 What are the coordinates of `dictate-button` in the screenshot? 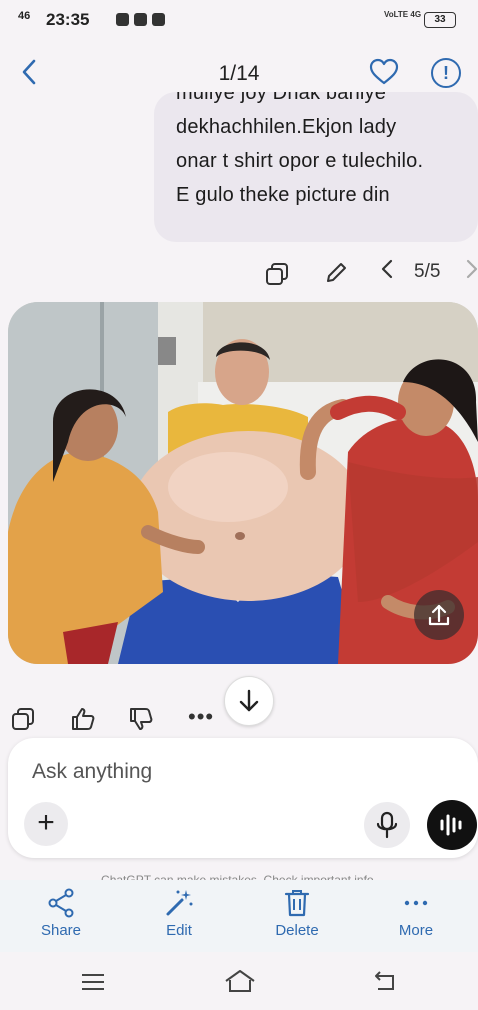 It's located at (387, 825).